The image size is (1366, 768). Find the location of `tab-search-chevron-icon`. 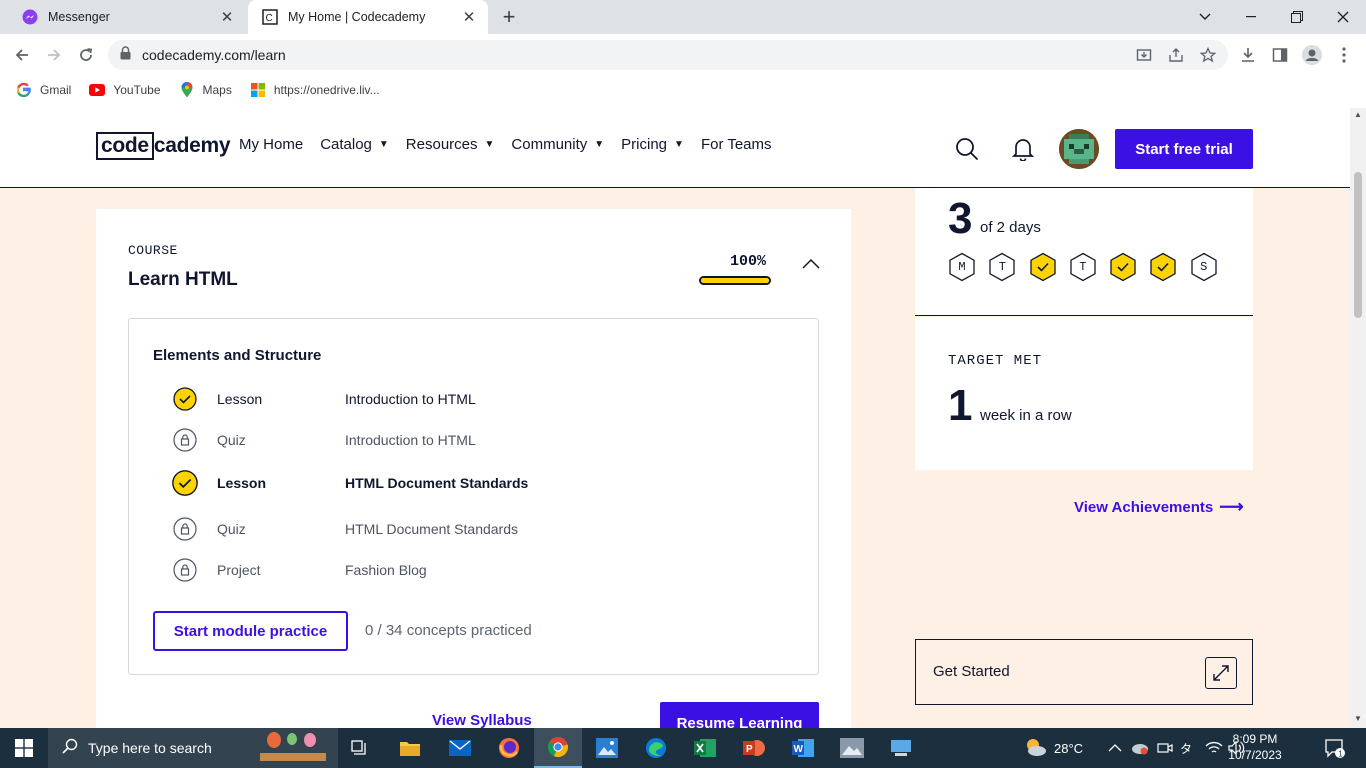

tab-search-chevron-icon is located at coordinates (1205, 17).